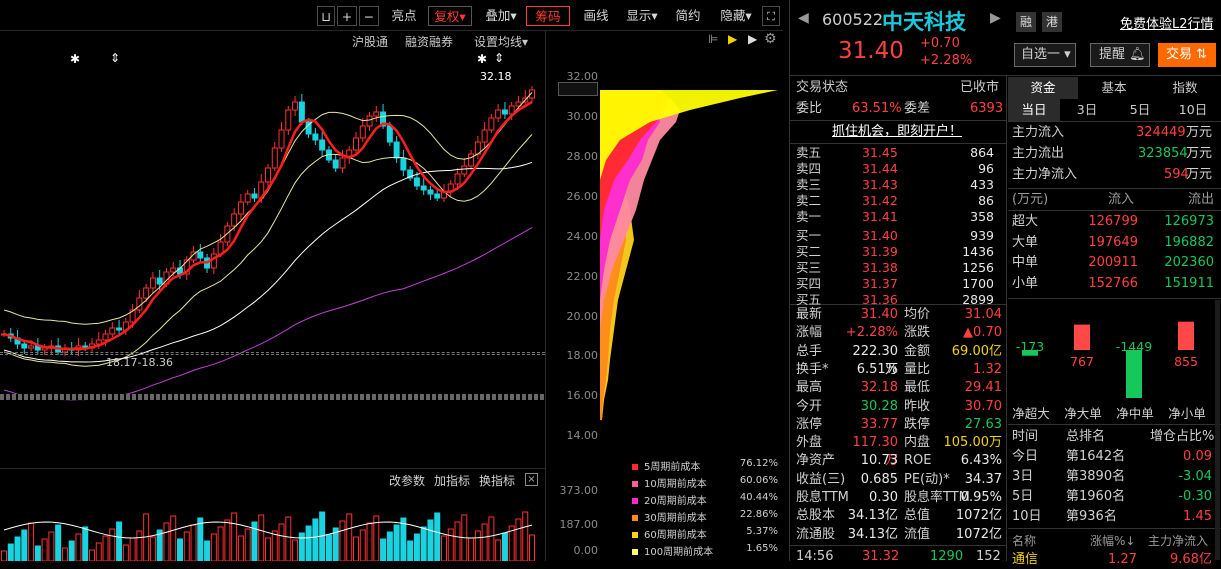 The height and width of the screenshot is (569, 1221). Describe the element at coordinates (983, 314) in the screenshot. I see `quote-value: 31.04` at that location.